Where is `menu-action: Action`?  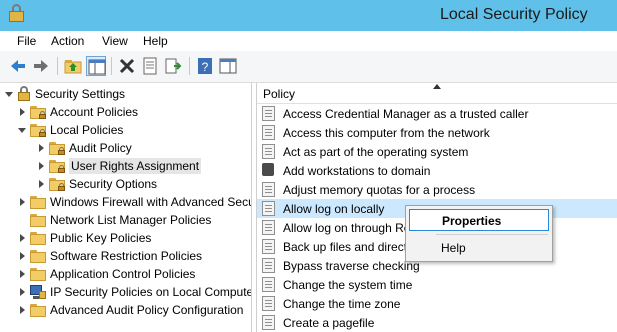 menu-action: Action is located at coordinates (67, 41).